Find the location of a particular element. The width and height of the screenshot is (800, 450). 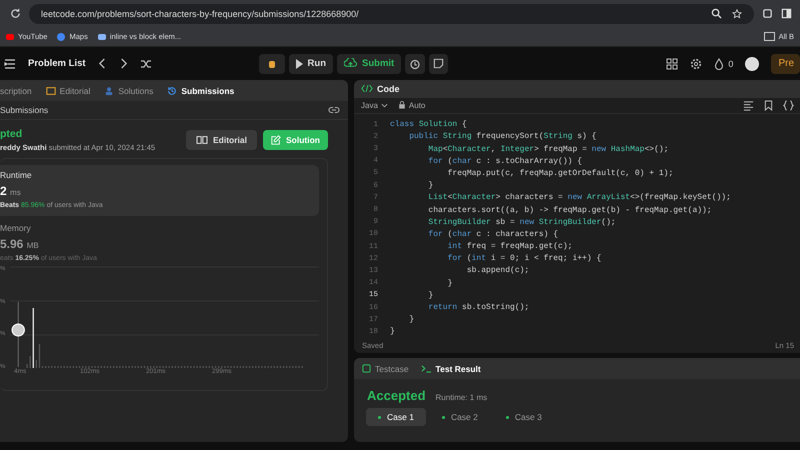

code-line: characters.sort((a, b) -> freqMap.get(b) - freqMap.get(a)); is located at coordinates (569, 210).